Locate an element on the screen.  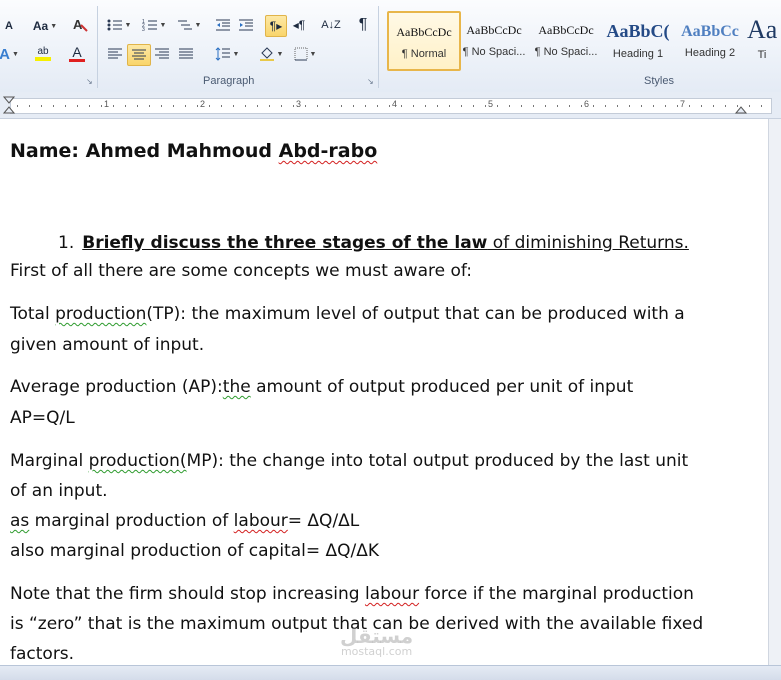
style-tile: Aa Ti is located at coordinates (762, 39).